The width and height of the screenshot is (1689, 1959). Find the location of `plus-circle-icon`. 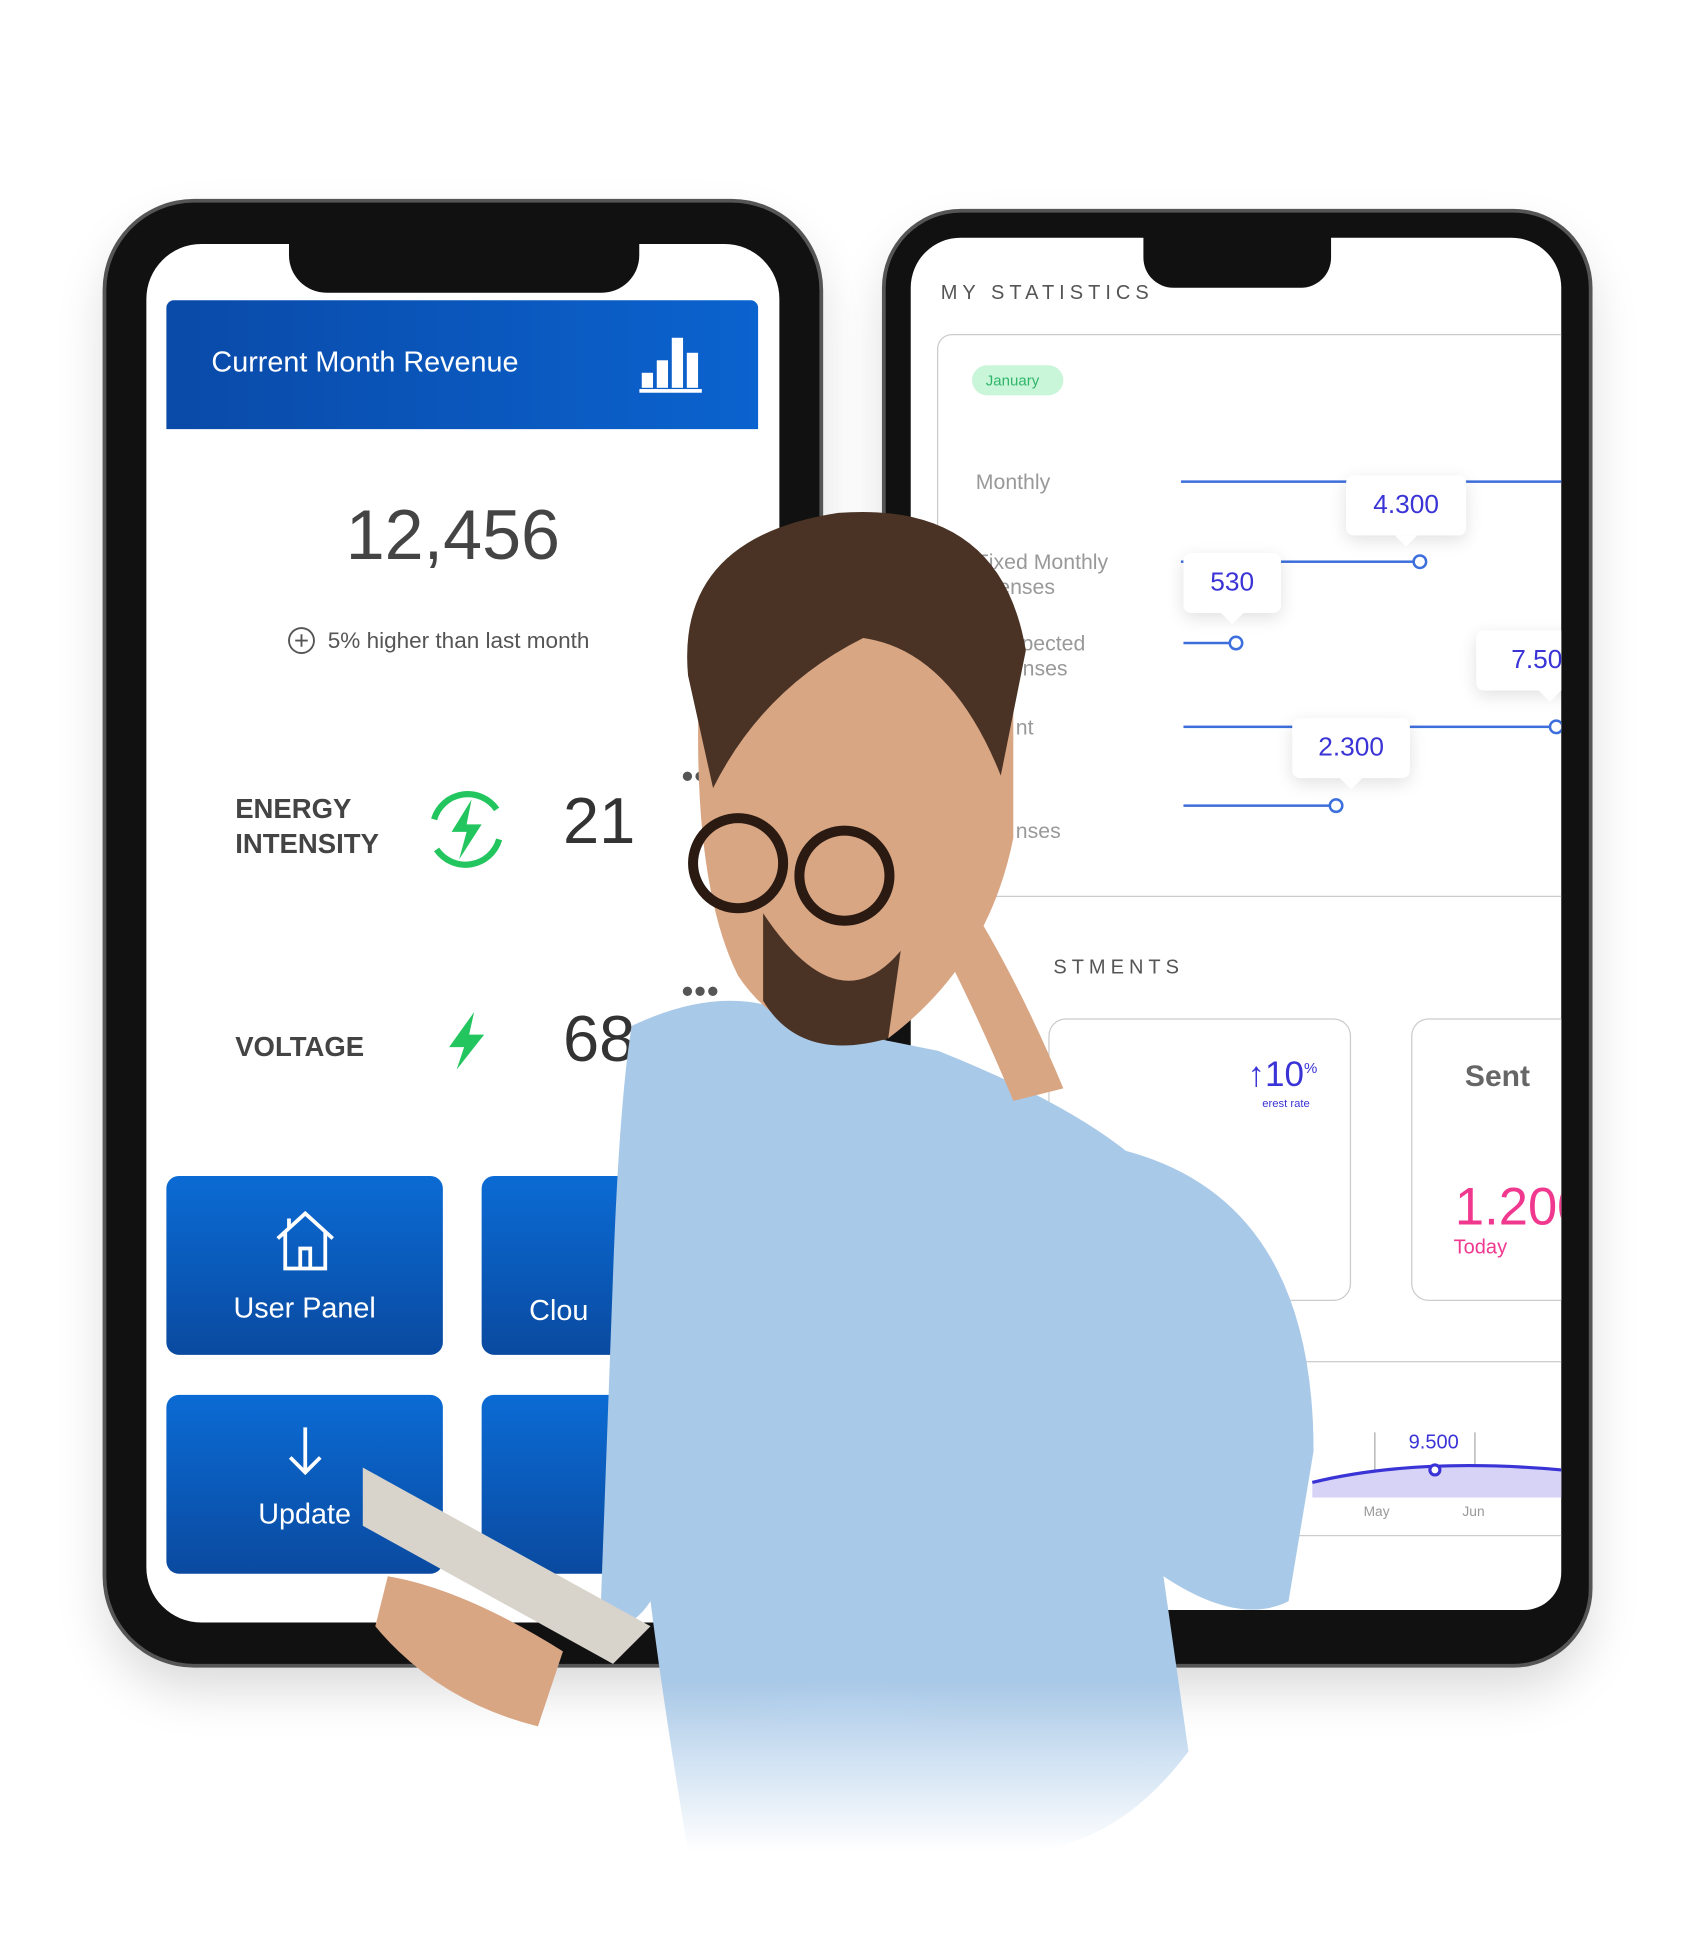

plus-circle-icon is located at coordinates (301, 640).